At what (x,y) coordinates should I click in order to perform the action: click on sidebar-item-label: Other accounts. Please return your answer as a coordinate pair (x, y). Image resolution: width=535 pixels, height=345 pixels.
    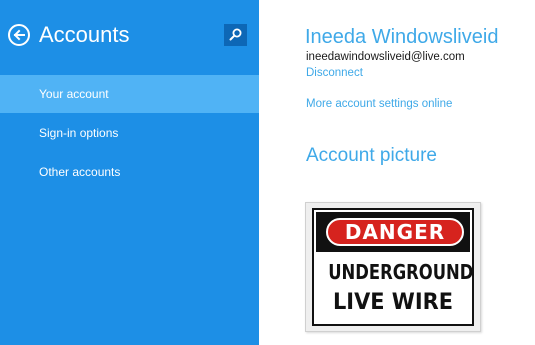
    Looking at the image, I should click on (80, 172).